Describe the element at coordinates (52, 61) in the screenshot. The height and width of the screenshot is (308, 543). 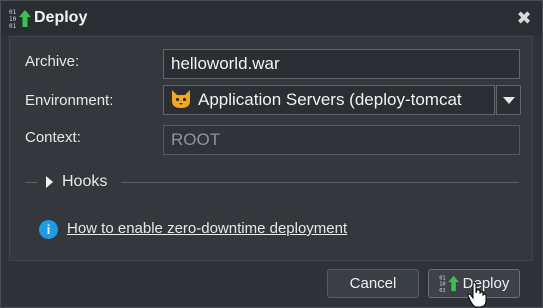
I see `archive-label: Archive:` at that location.